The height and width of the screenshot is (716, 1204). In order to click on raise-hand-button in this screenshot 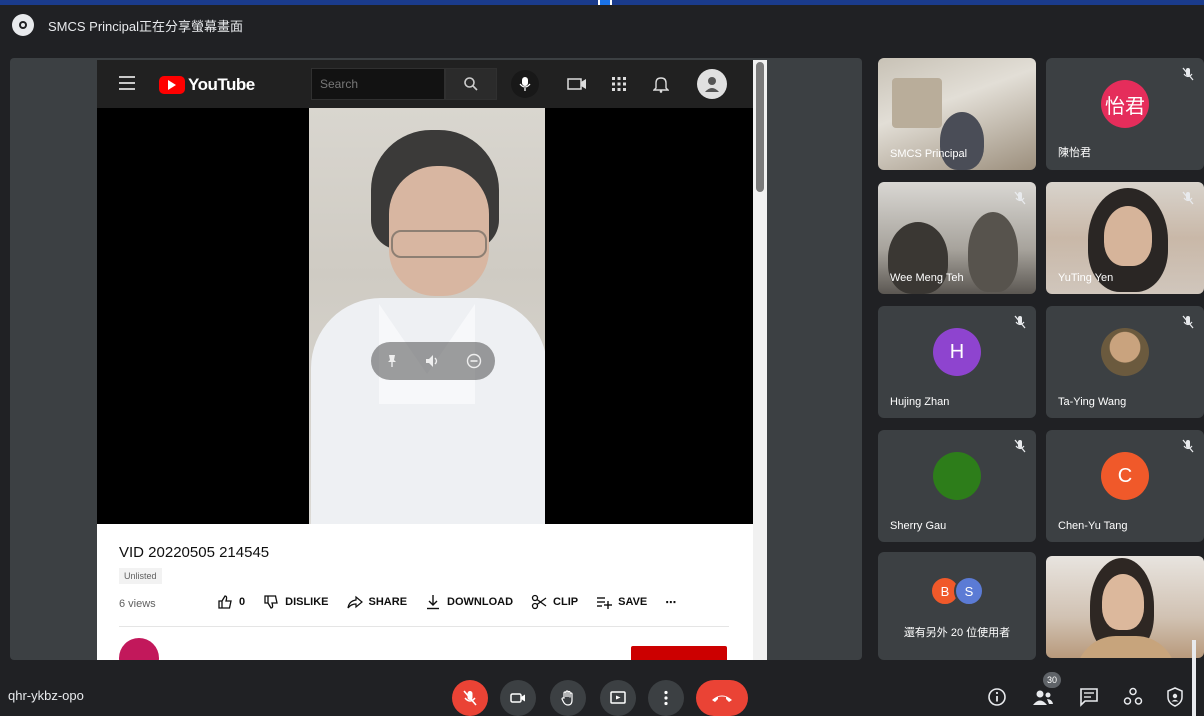, I will do `click(568, 698)`.